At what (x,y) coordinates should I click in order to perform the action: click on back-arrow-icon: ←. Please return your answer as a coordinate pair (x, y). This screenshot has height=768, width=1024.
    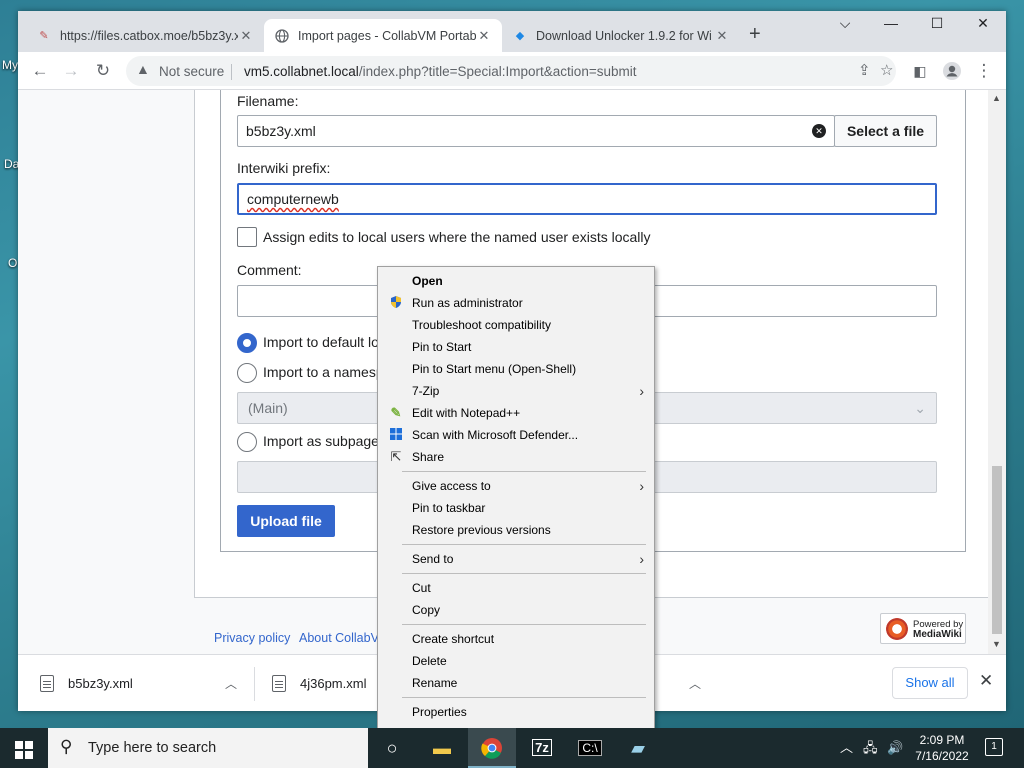
    Looking at the image, I should click on (40, 71).